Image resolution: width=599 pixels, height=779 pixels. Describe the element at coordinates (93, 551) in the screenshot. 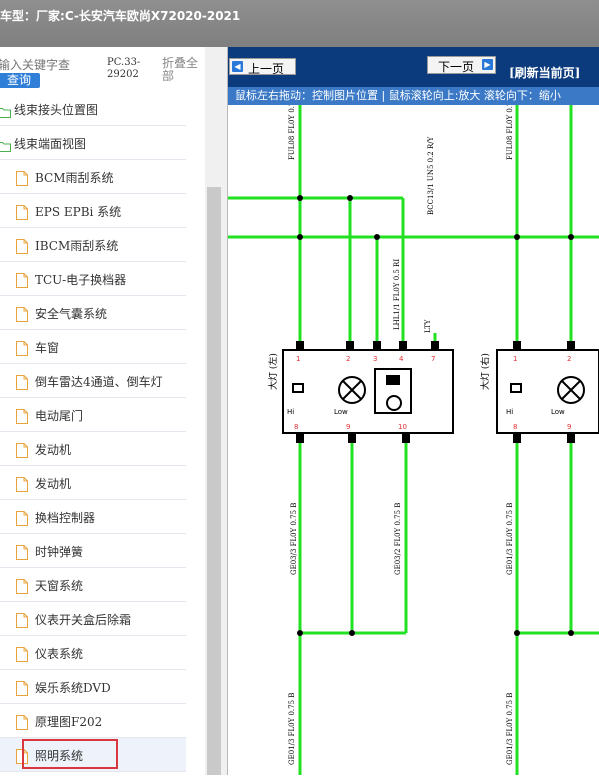

I see `tree-item: 时钟弹簧` at that location.